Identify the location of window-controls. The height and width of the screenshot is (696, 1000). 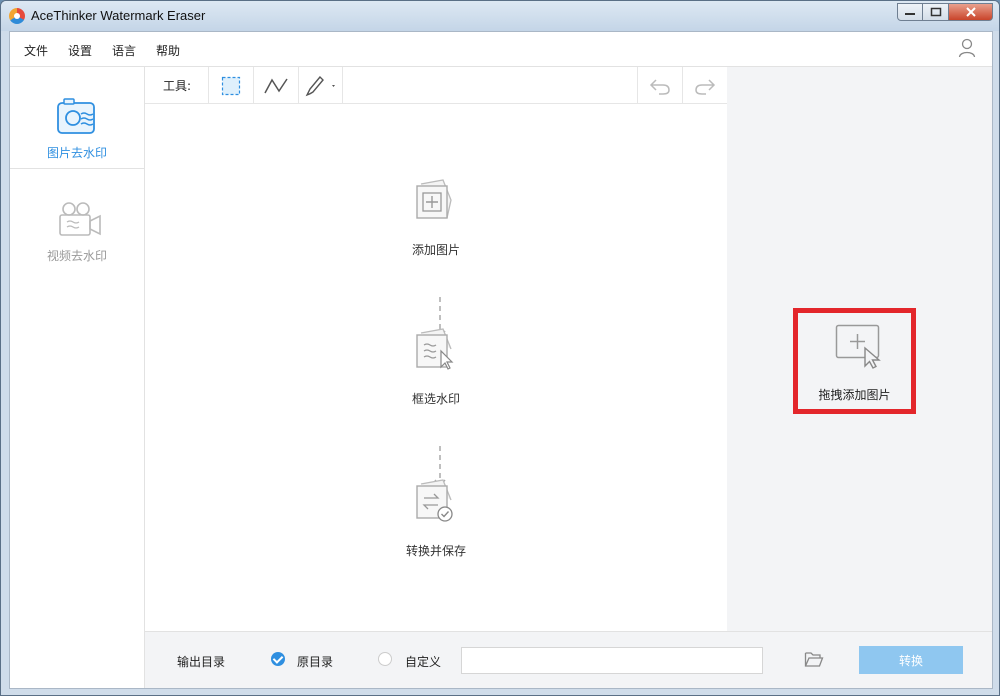
(945, 12).